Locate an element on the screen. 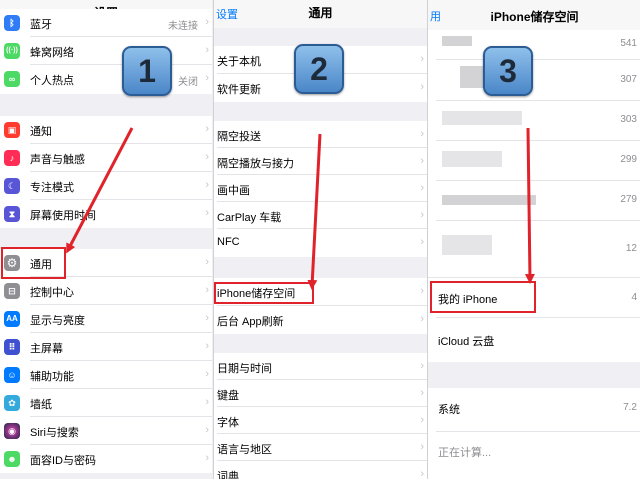  arrow-to-my-iphone is located at coordinates (529, 205).